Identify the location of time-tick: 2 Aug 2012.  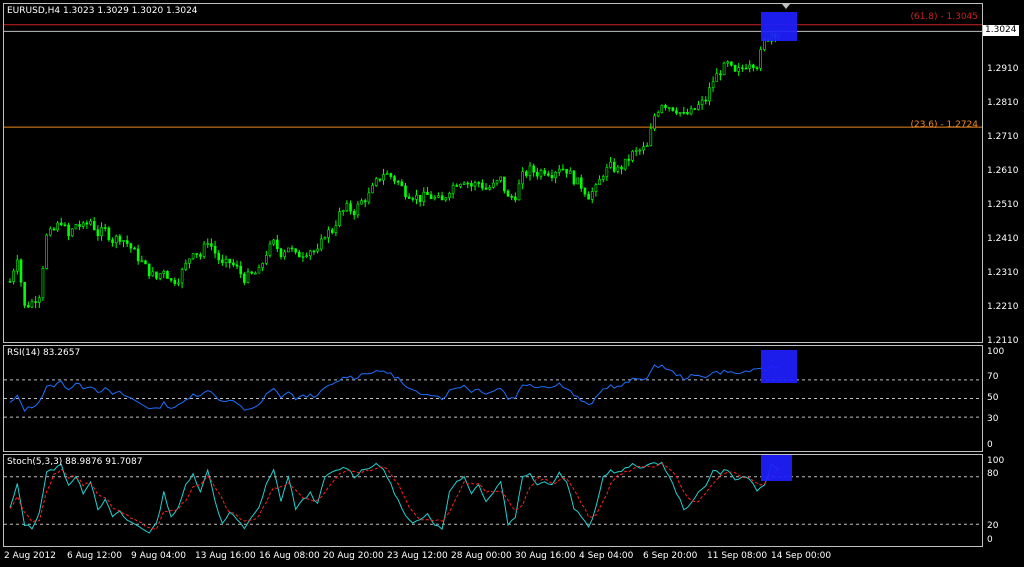
(30, 556).